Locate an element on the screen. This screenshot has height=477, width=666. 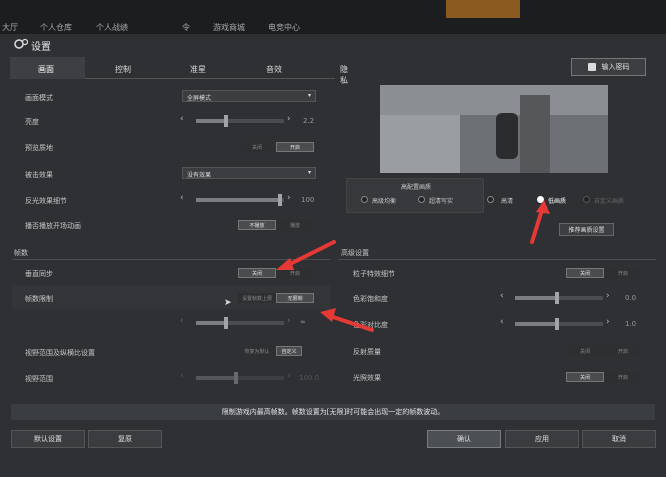
particle-off: 关闭 is located at coordinates (585, 273).